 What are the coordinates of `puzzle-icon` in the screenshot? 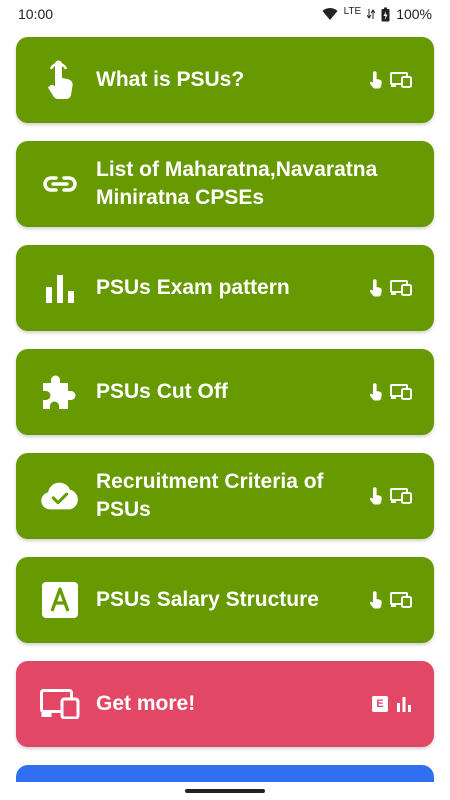 It's located at (60, 392).